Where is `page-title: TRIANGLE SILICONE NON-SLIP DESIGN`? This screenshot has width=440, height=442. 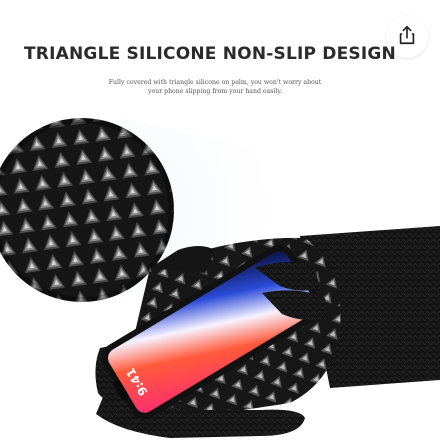 page-title: TRIANGLE SILICONE NON-SLIP DESIGN is located at coordinates (210, 54).